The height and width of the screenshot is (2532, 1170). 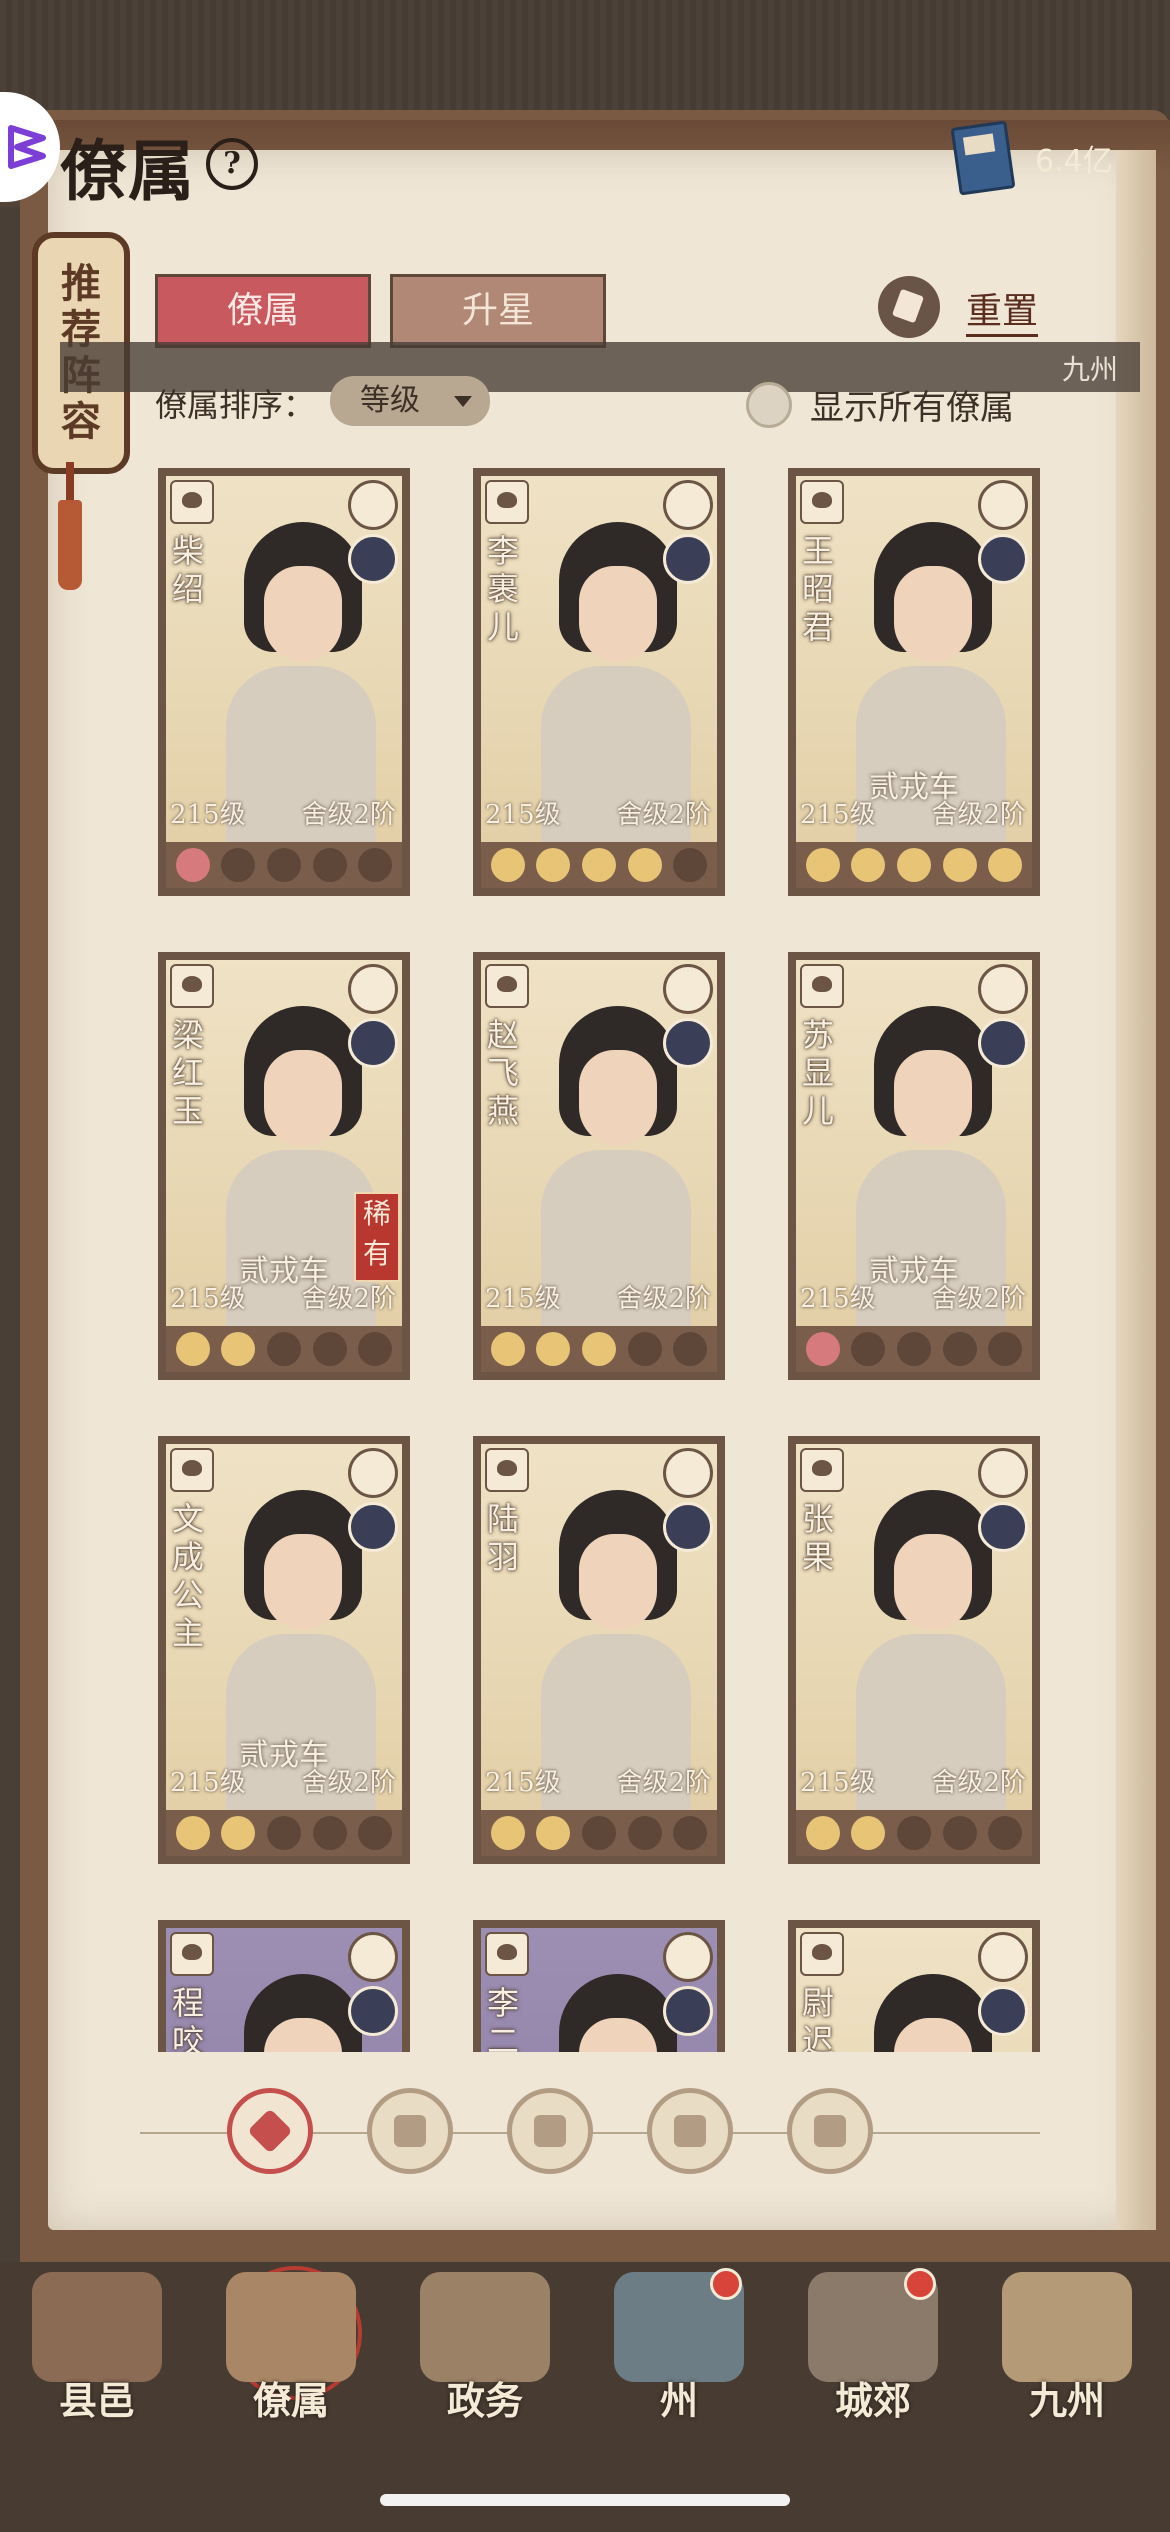 What do you see at coordinates (679, 2347) in the screenshot?
I see `nav-item: 州` at bounding box center [679, 2347].